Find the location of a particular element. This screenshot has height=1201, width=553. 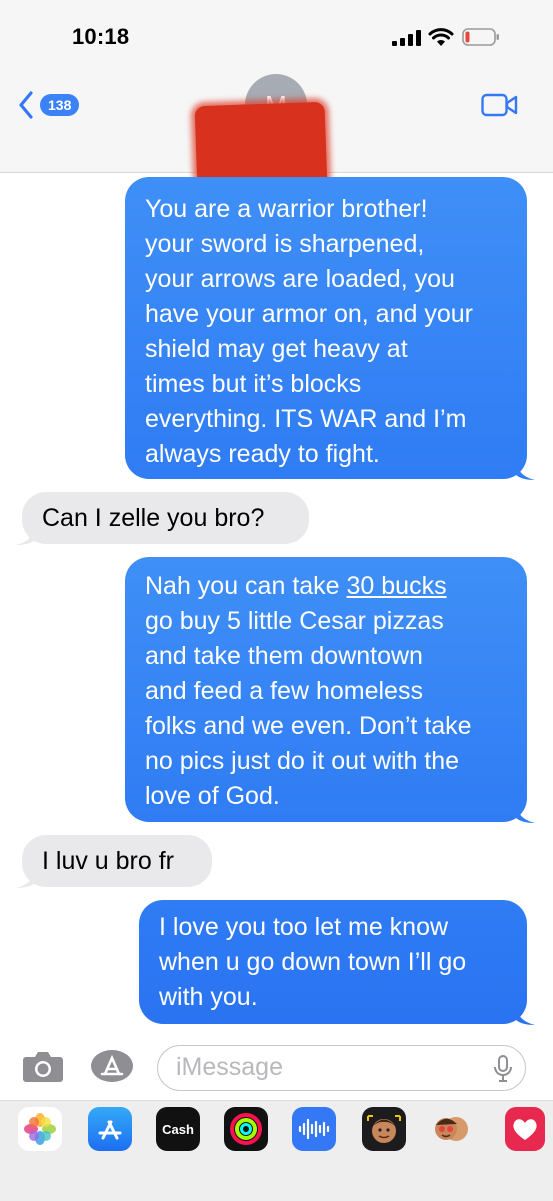

chevron-left-icon is located at coordinates (26, 105).